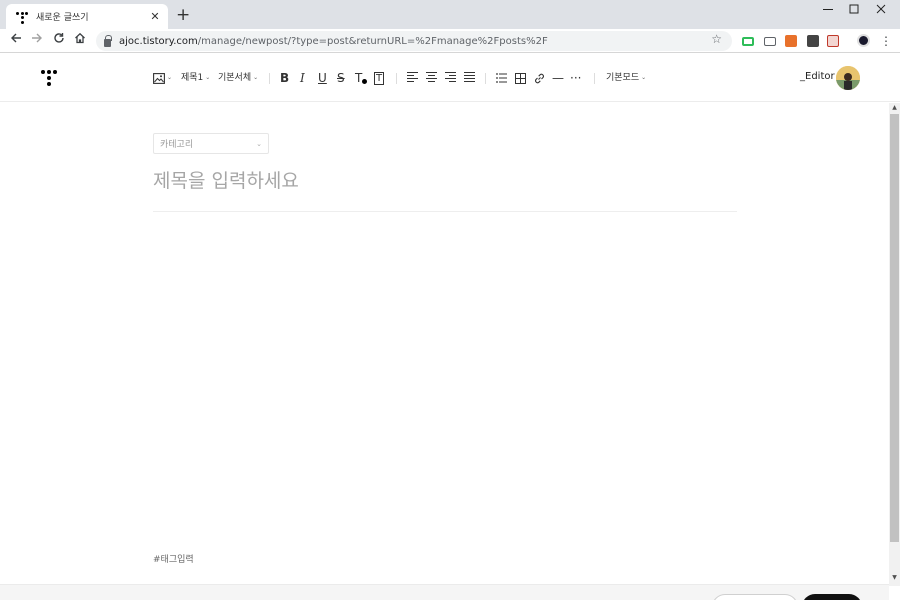 This screenshot has width=900, height=600. I want to click on bottom-action-bar, so click(444, 592).